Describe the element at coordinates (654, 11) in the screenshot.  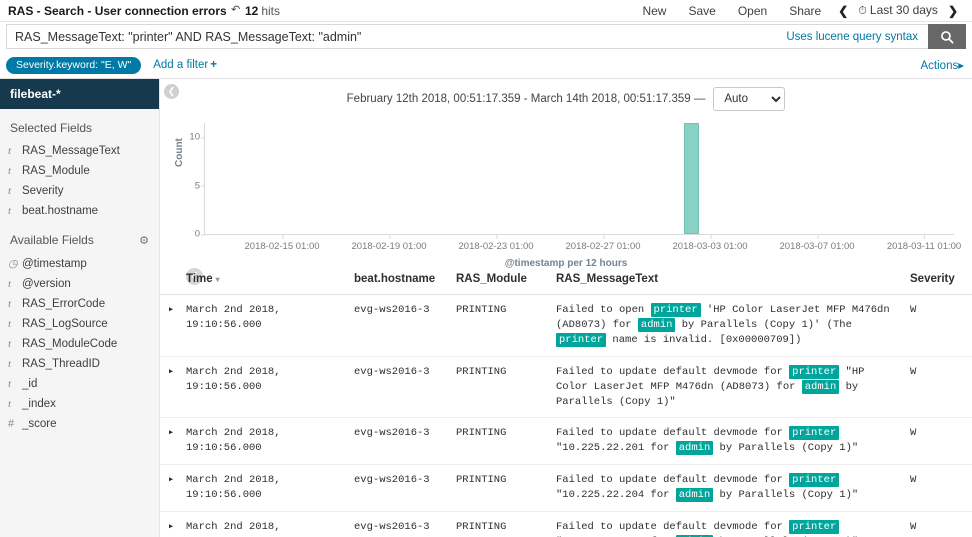
I see `new-button: New` at that location.